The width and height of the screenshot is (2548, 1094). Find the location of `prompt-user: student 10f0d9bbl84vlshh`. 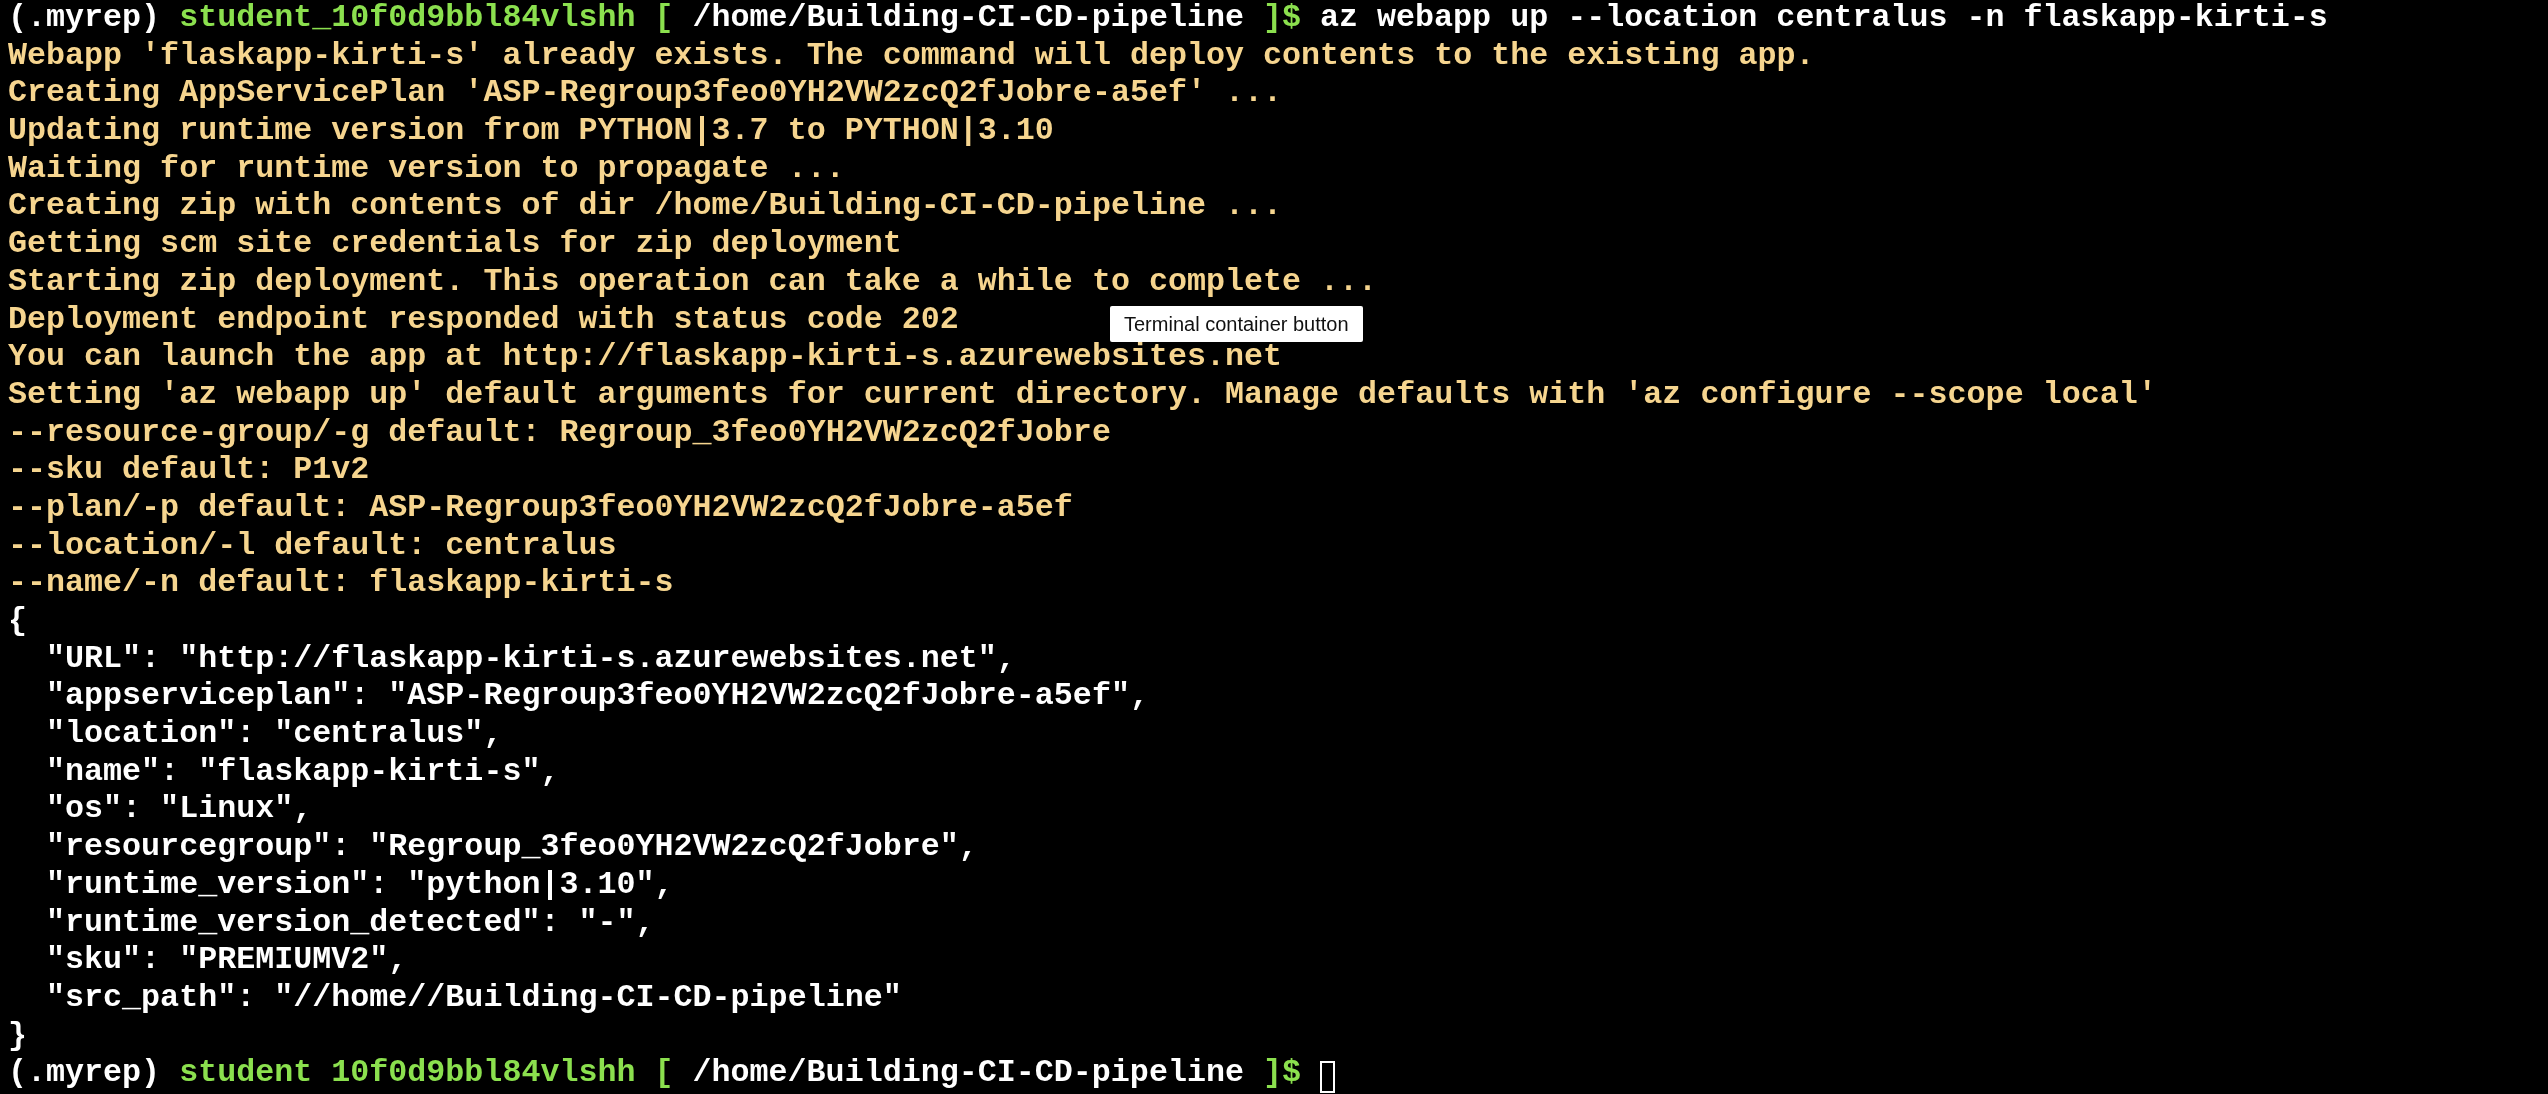

prompt-user: student 10f0d9bbl84vlshh is located at coordinates (407, 1074).